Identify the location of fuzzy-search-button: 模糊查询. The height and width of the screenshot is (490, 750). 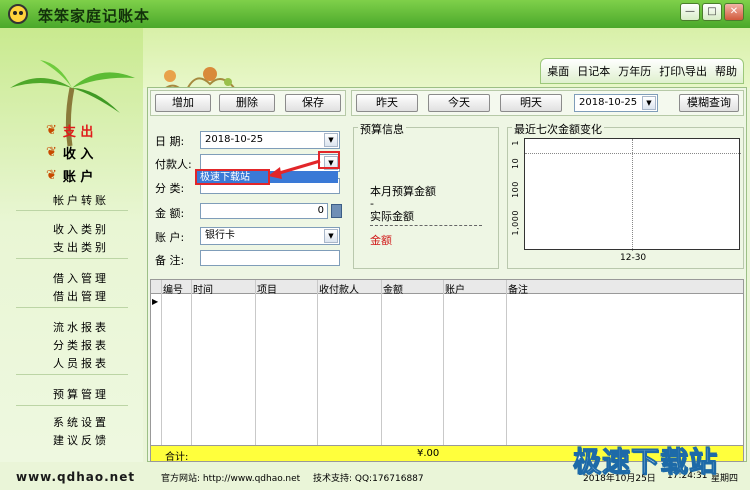
(709, 103).